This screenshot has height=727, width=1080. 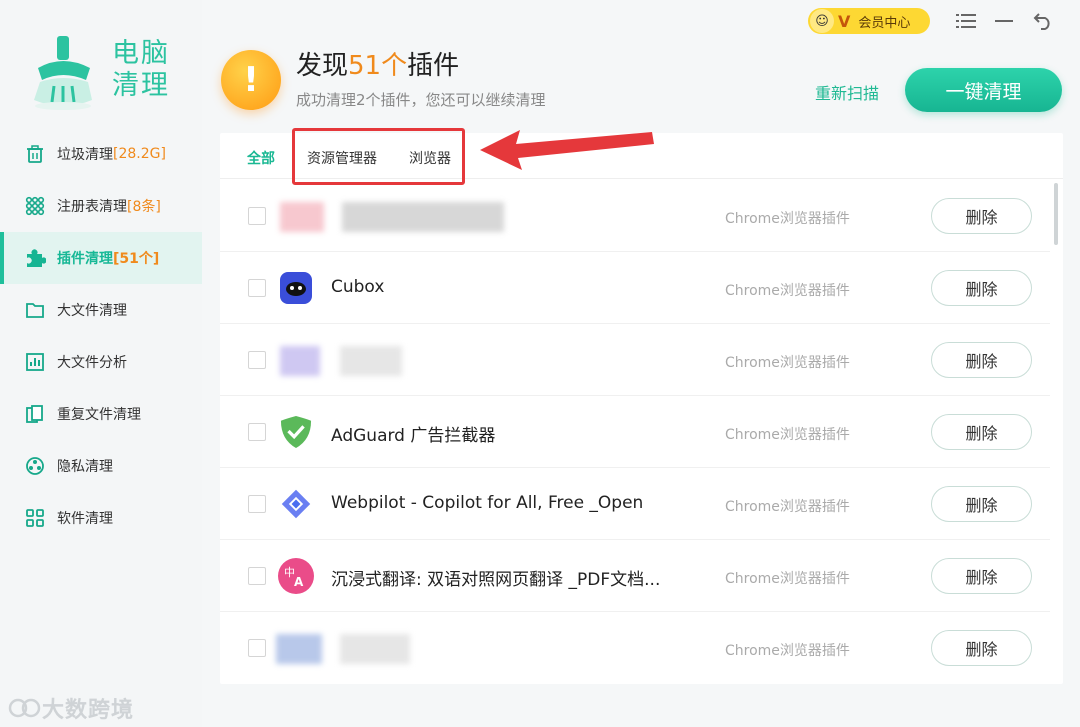 I want to click on sidebar-item-label: 注册表清理, so click(x=92, y=207).